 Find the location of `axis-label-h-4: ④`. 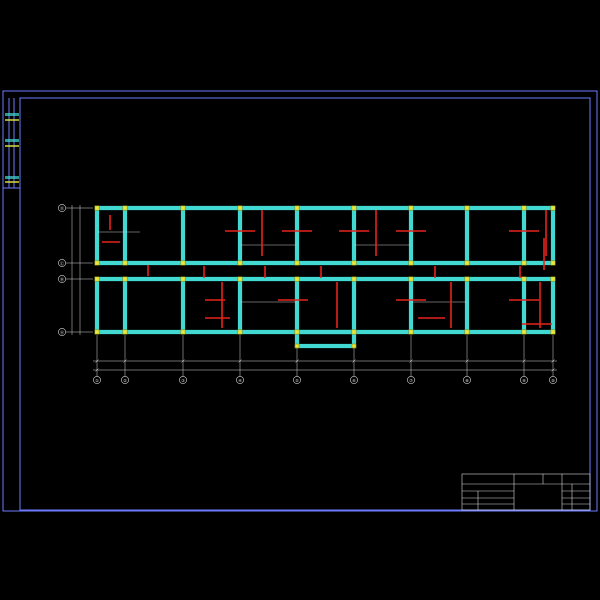

axis-label-h-4: ④ is located at coordinates (240, 380).